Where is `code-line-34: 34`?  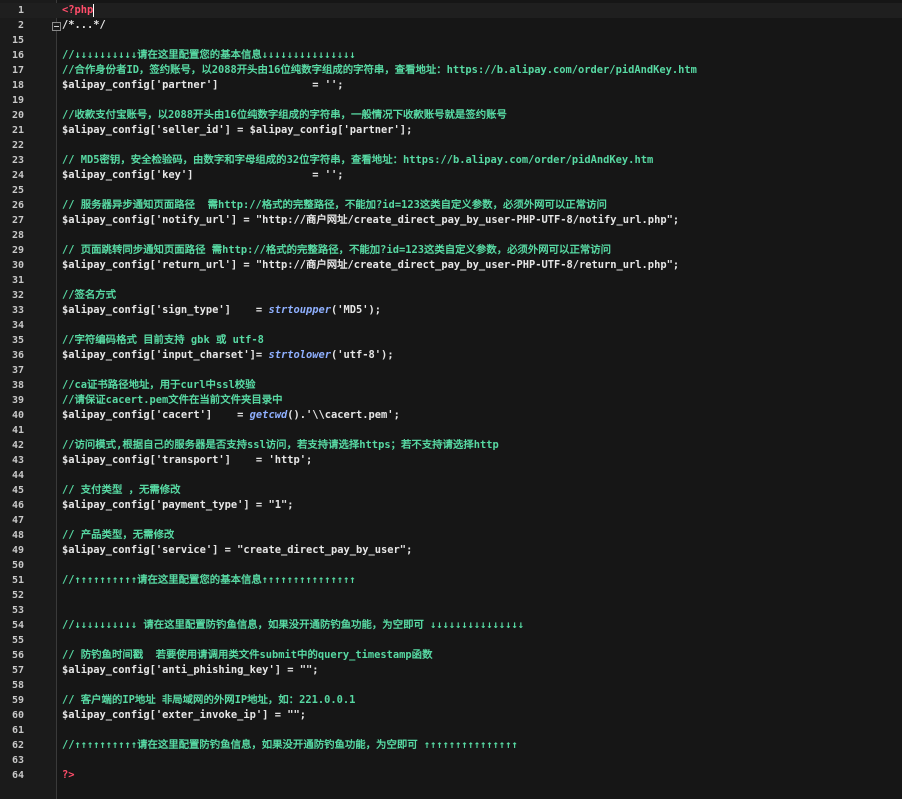
code-line-34: 34 is located at coordinates (451, 325).